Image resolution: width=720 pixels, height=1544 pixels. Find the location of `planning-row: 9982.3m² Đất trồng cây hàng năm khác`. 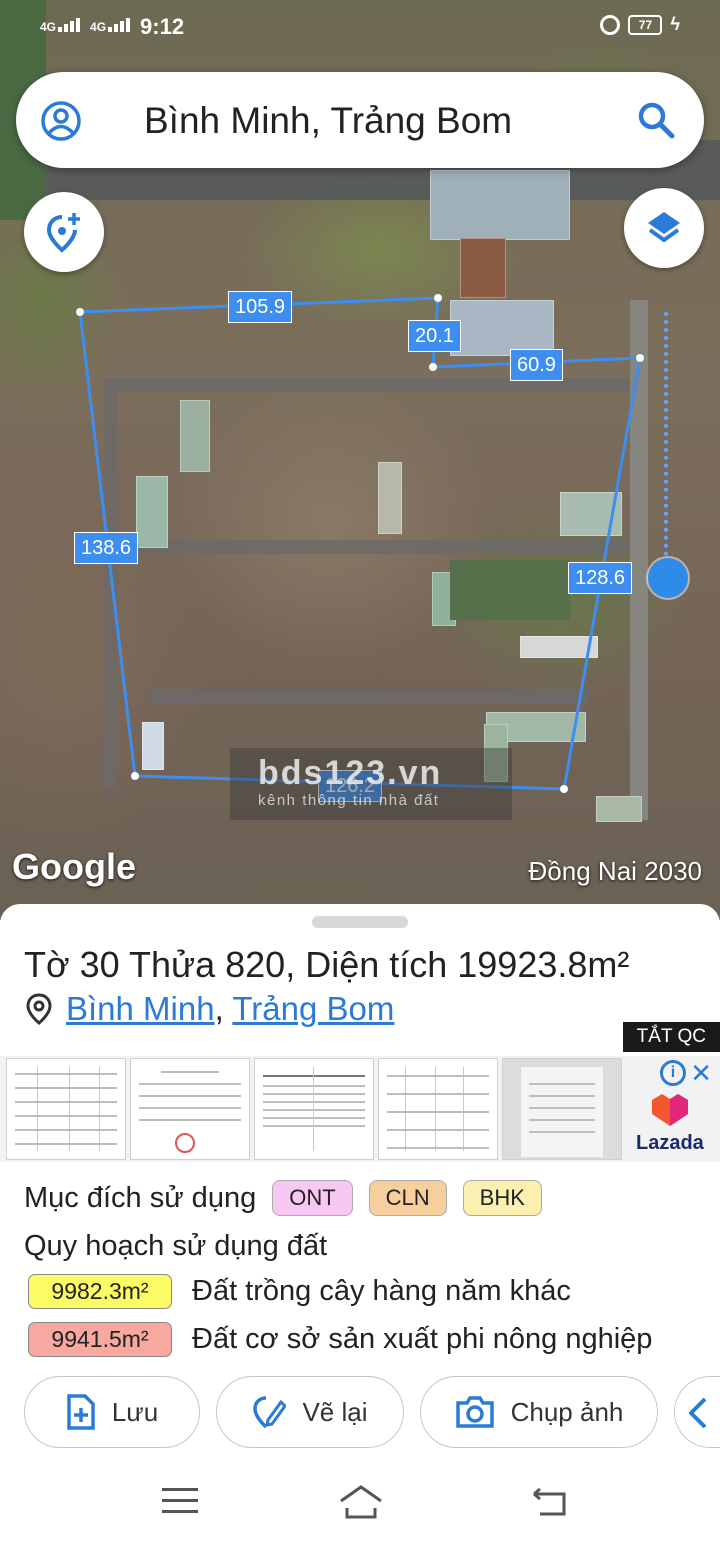

planning-row: 9982.3m² Đất trồng cây hàng năm khác is located at coordinates (299, 1291).